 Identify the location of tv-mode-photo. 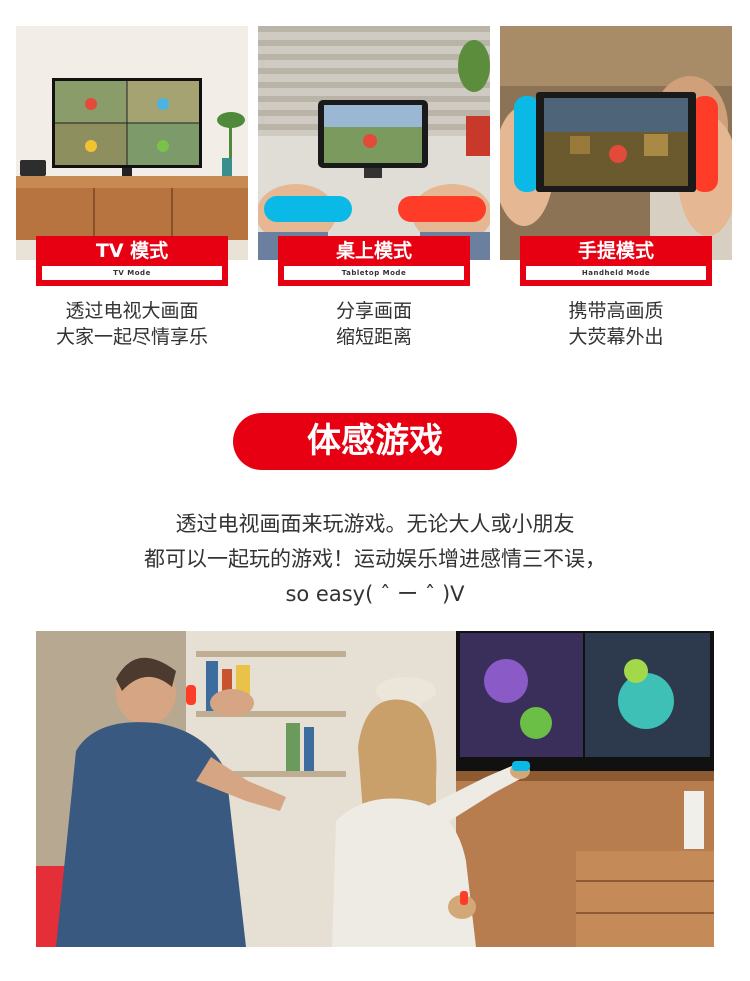
(132, 143).